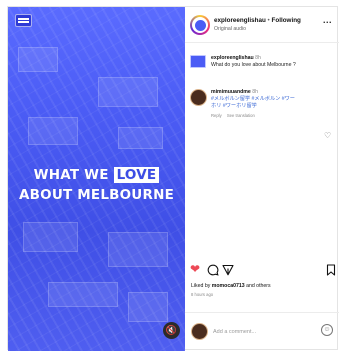  I want to click on bookmark-icon, so click(331, 270).